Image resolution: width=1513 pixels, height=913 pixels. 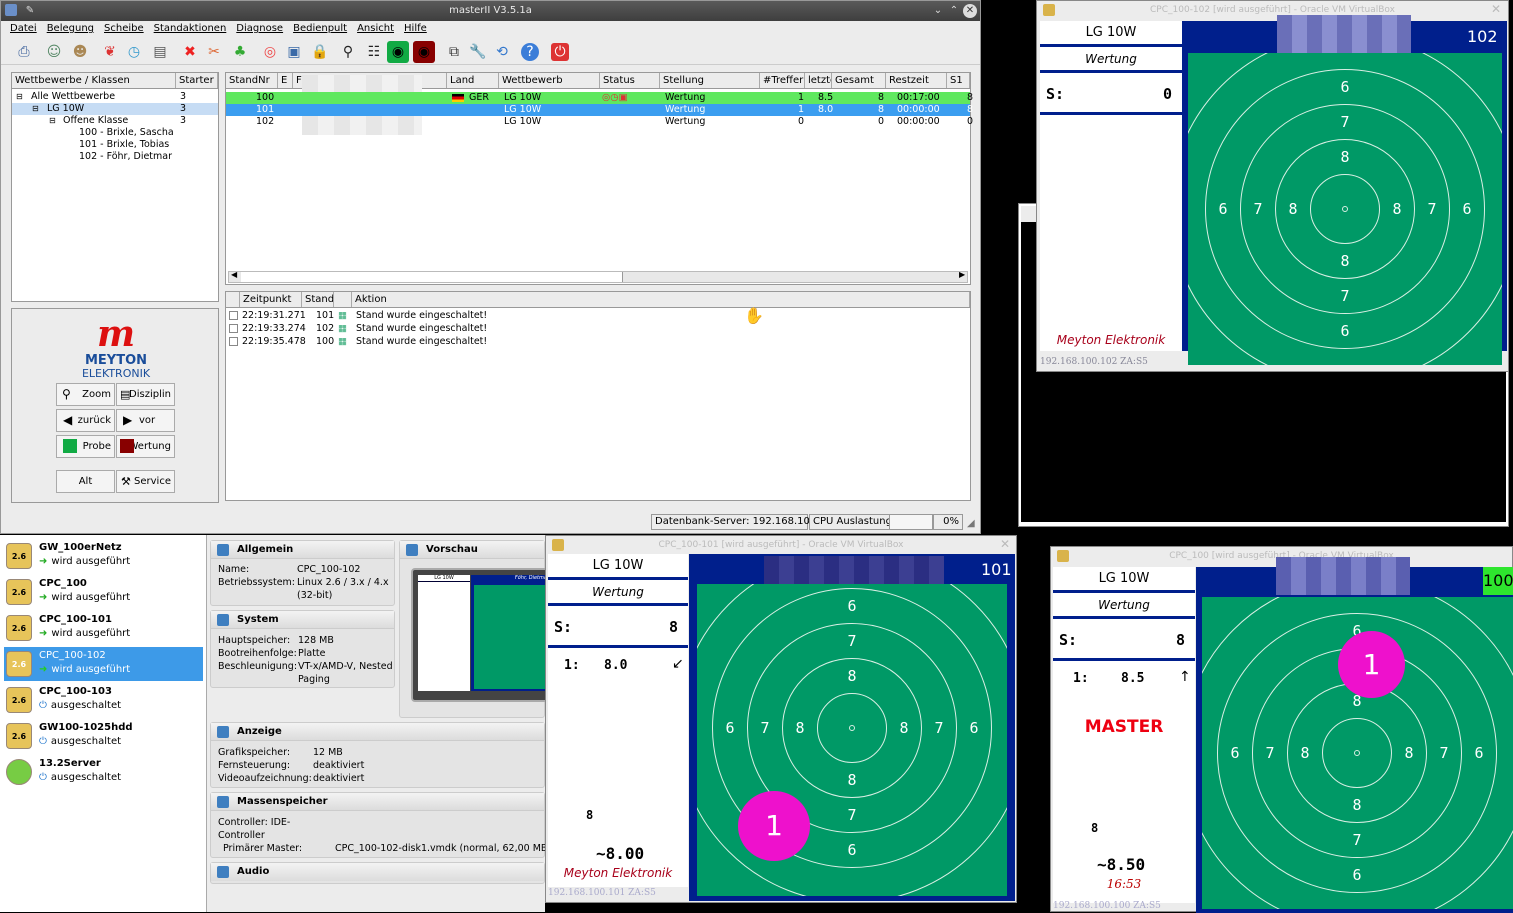 I want to click on tree-item-shooter: 102 - Föhr, Dietmar, so click(x=115, y=157).